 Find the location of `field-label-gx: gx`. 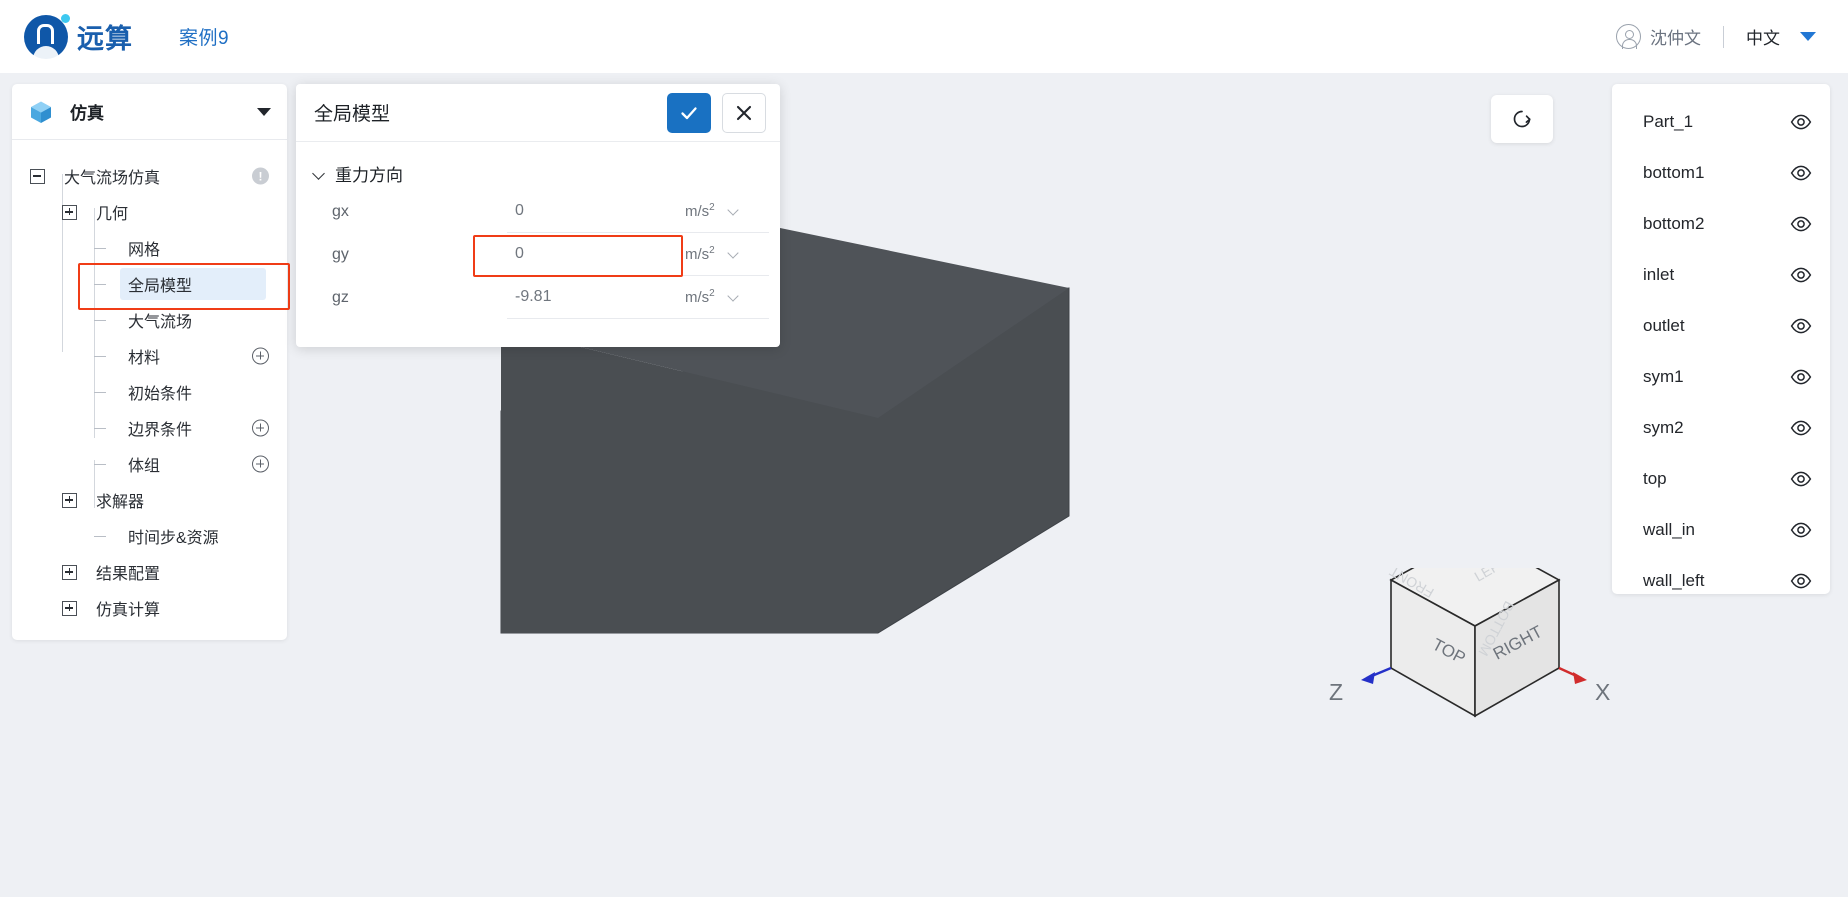

field-label-gx: gx is located at coordinates (340, 211).